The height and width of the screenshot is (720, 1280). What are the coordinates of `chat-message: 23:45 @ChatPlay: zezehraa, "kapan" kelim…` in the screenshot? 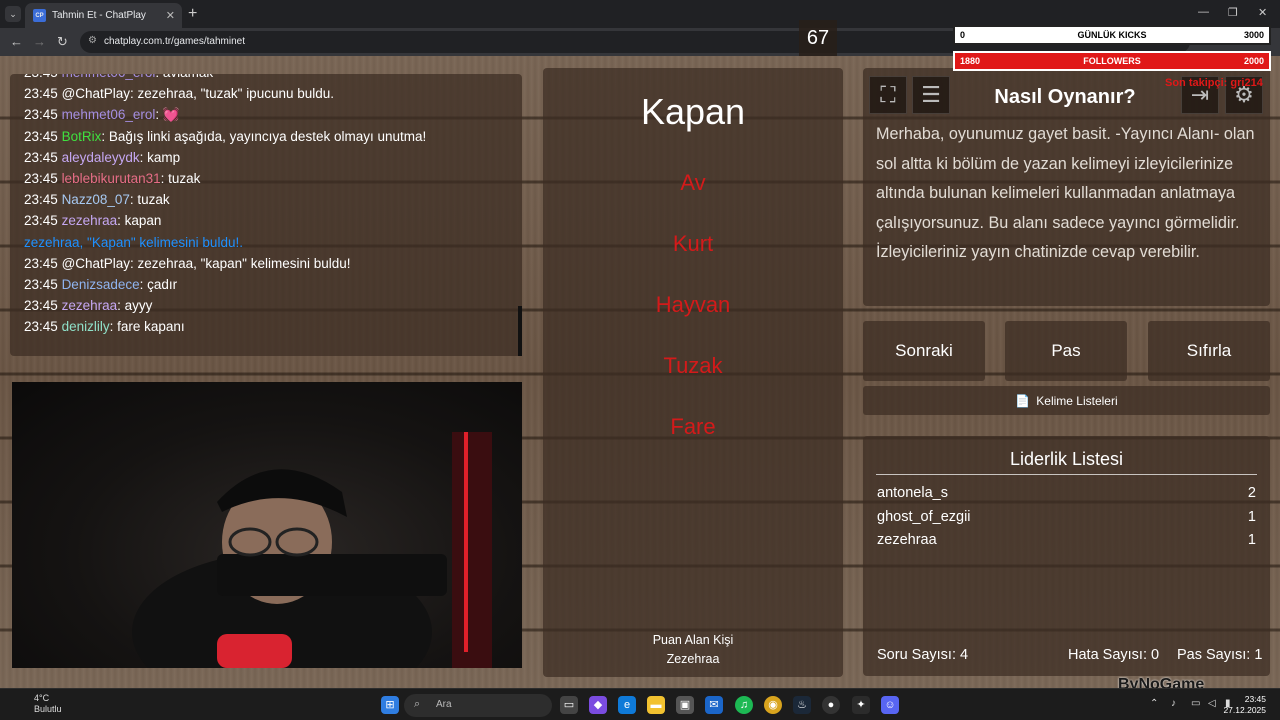 It's located at (266, 263).